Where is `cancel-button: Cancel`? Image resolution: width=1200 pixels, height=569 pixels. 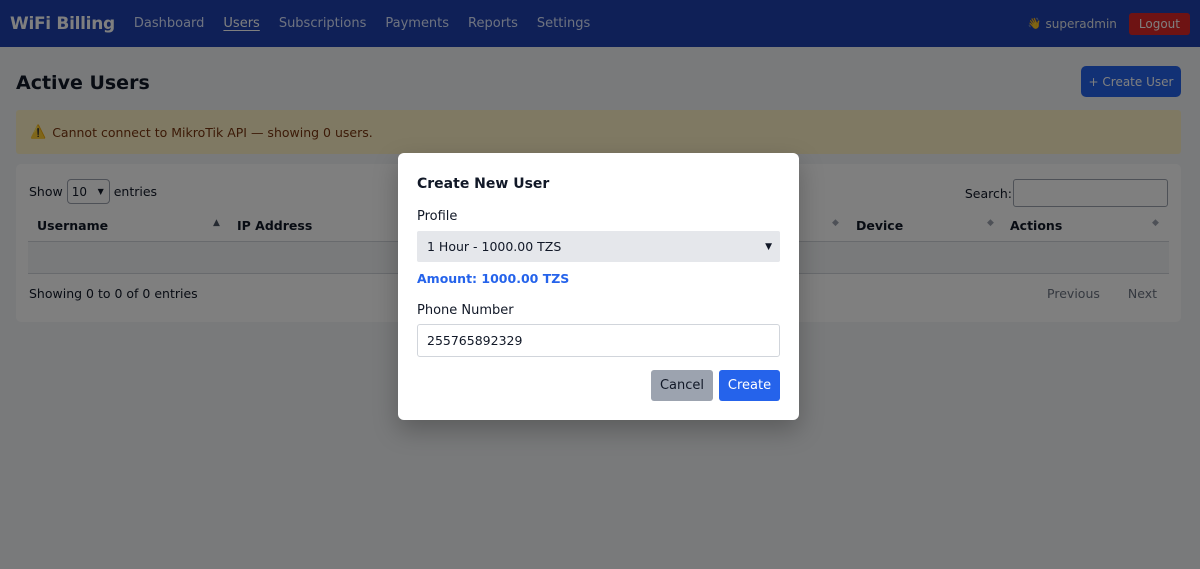
cancel-button: Cancel is located at coordinates (682, 385).